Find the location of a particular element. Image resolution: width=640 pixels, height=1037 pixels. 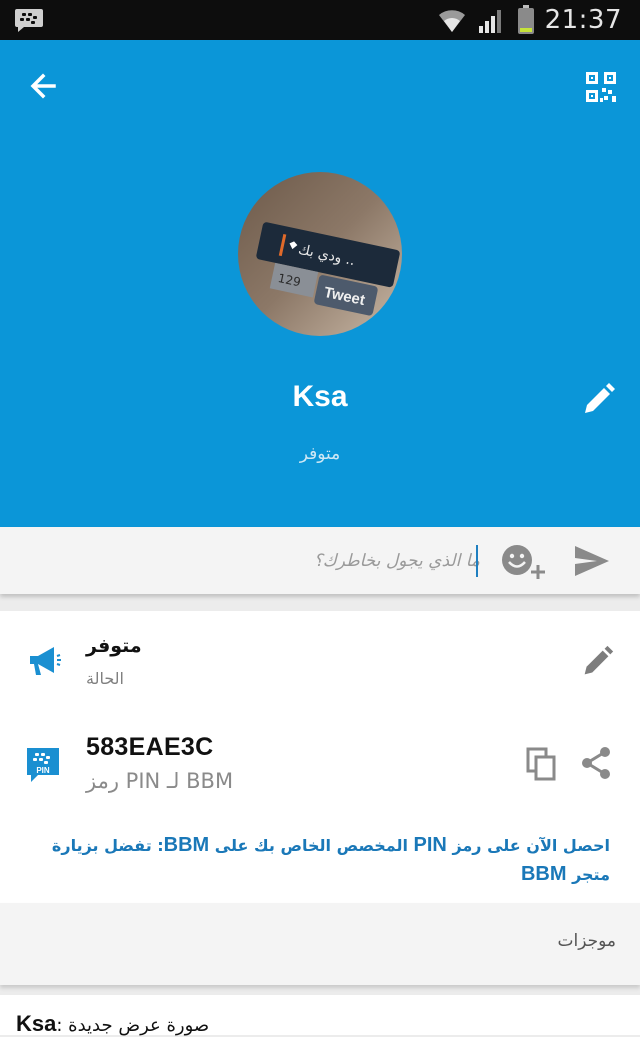

back-button is located at coordinates (44, 86).